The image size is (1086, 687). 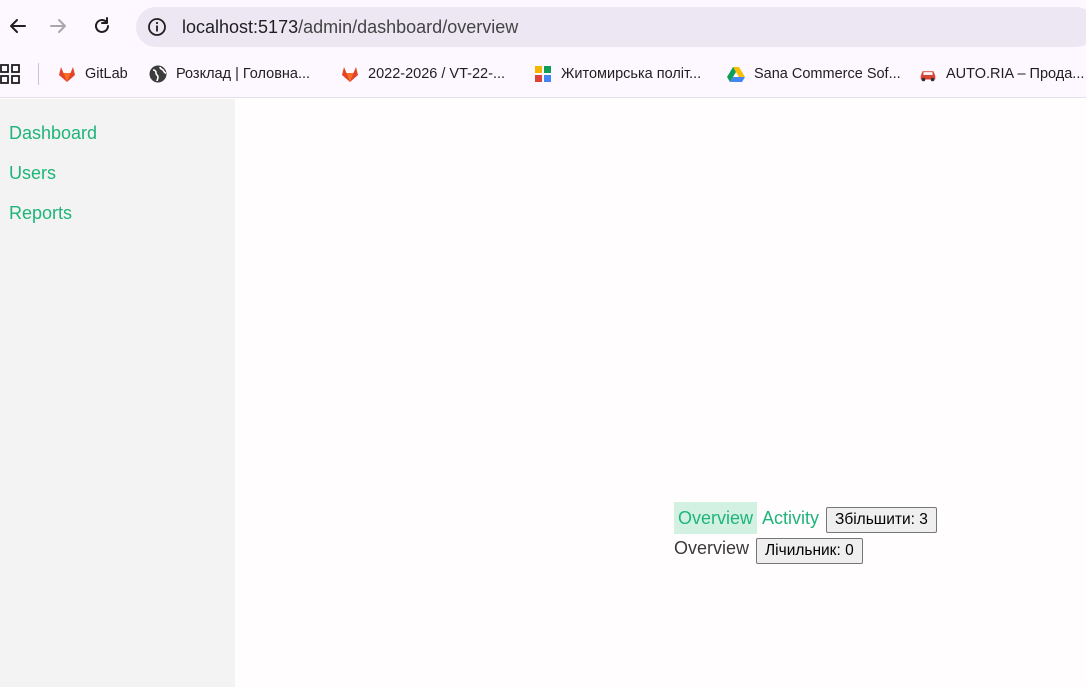 What do you see at coordinates (240, 27) in the screenshot?
I see `url-host: localhost:5173` at bounding box center [240, 27].